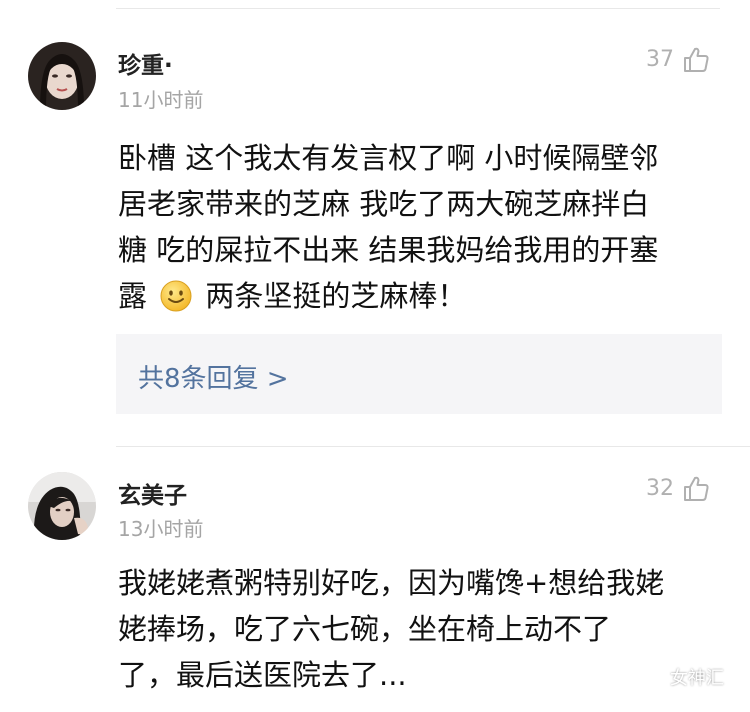  Describe the element at coordinates (660, 488) in the screenshot. I see `like-count: 32` at that location.